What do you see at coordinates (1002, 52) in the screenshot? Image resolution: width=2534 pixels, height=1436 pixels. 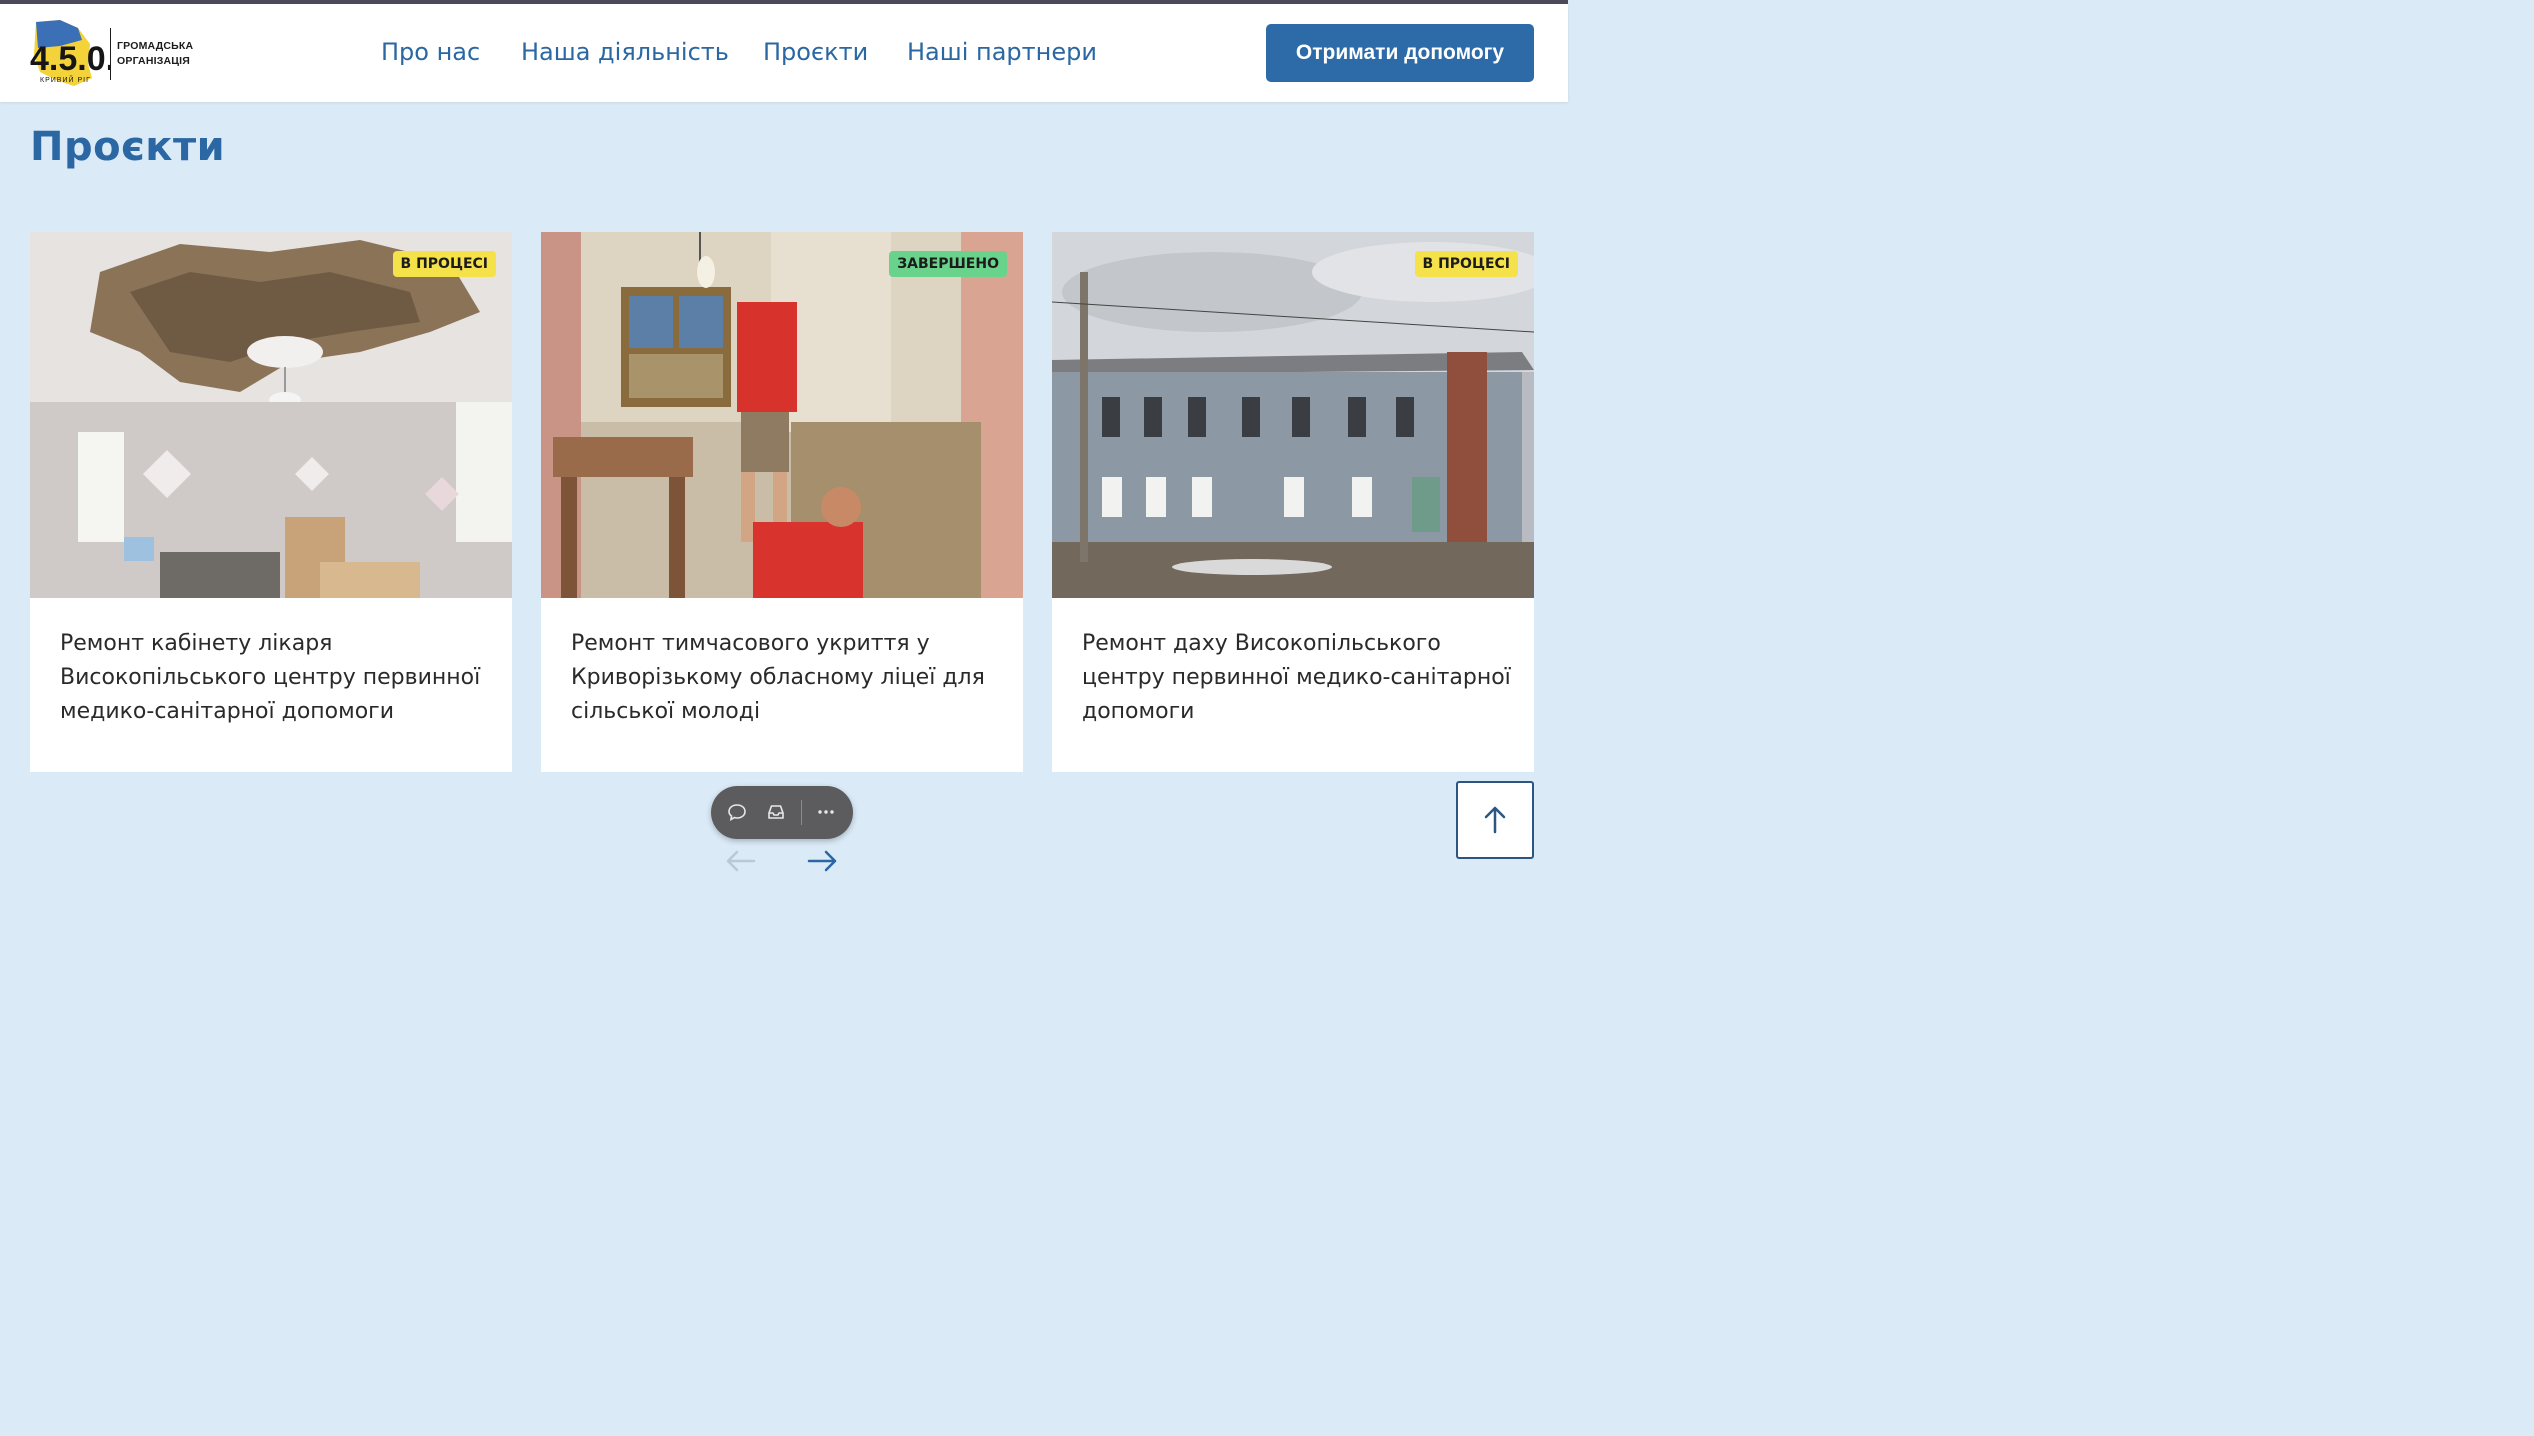 I see `nav-partners: Наші партнери` at bounding box center [1002, 52].